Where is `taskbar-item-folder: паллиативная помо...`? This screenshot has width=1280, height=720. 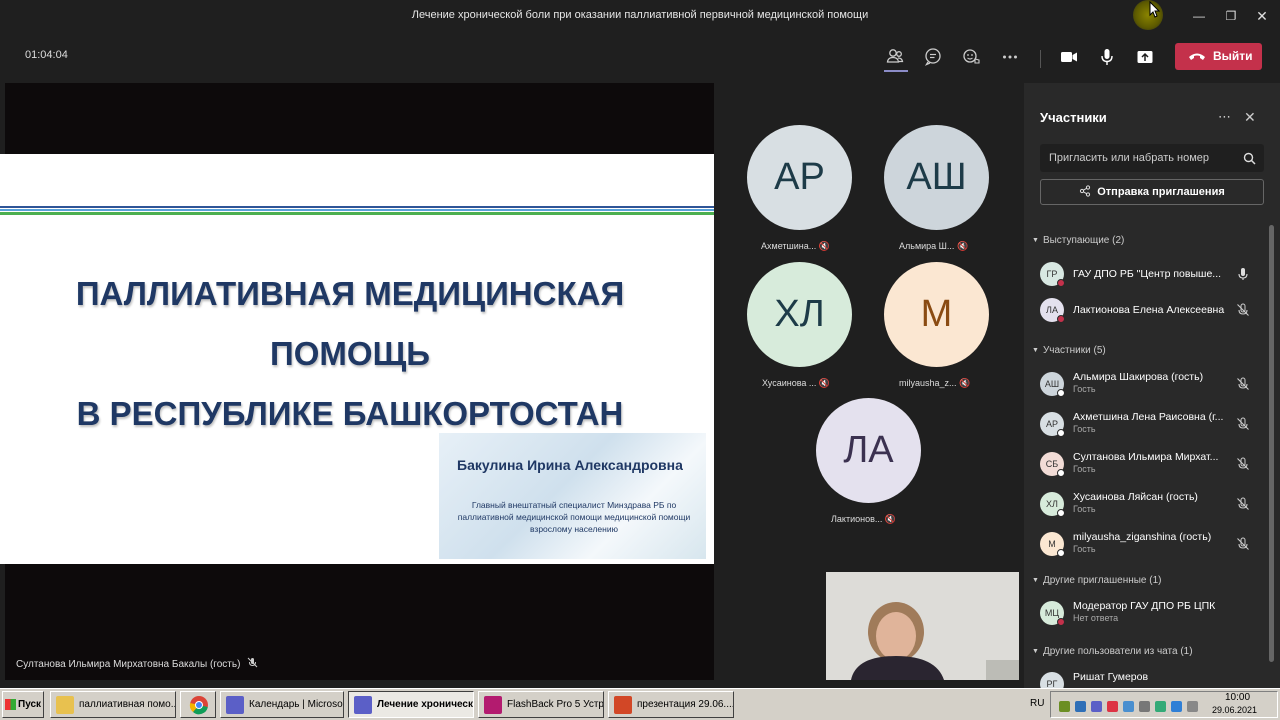 taskbar-item-folder: паллиативная помо... is located at coordinates (113, 704).